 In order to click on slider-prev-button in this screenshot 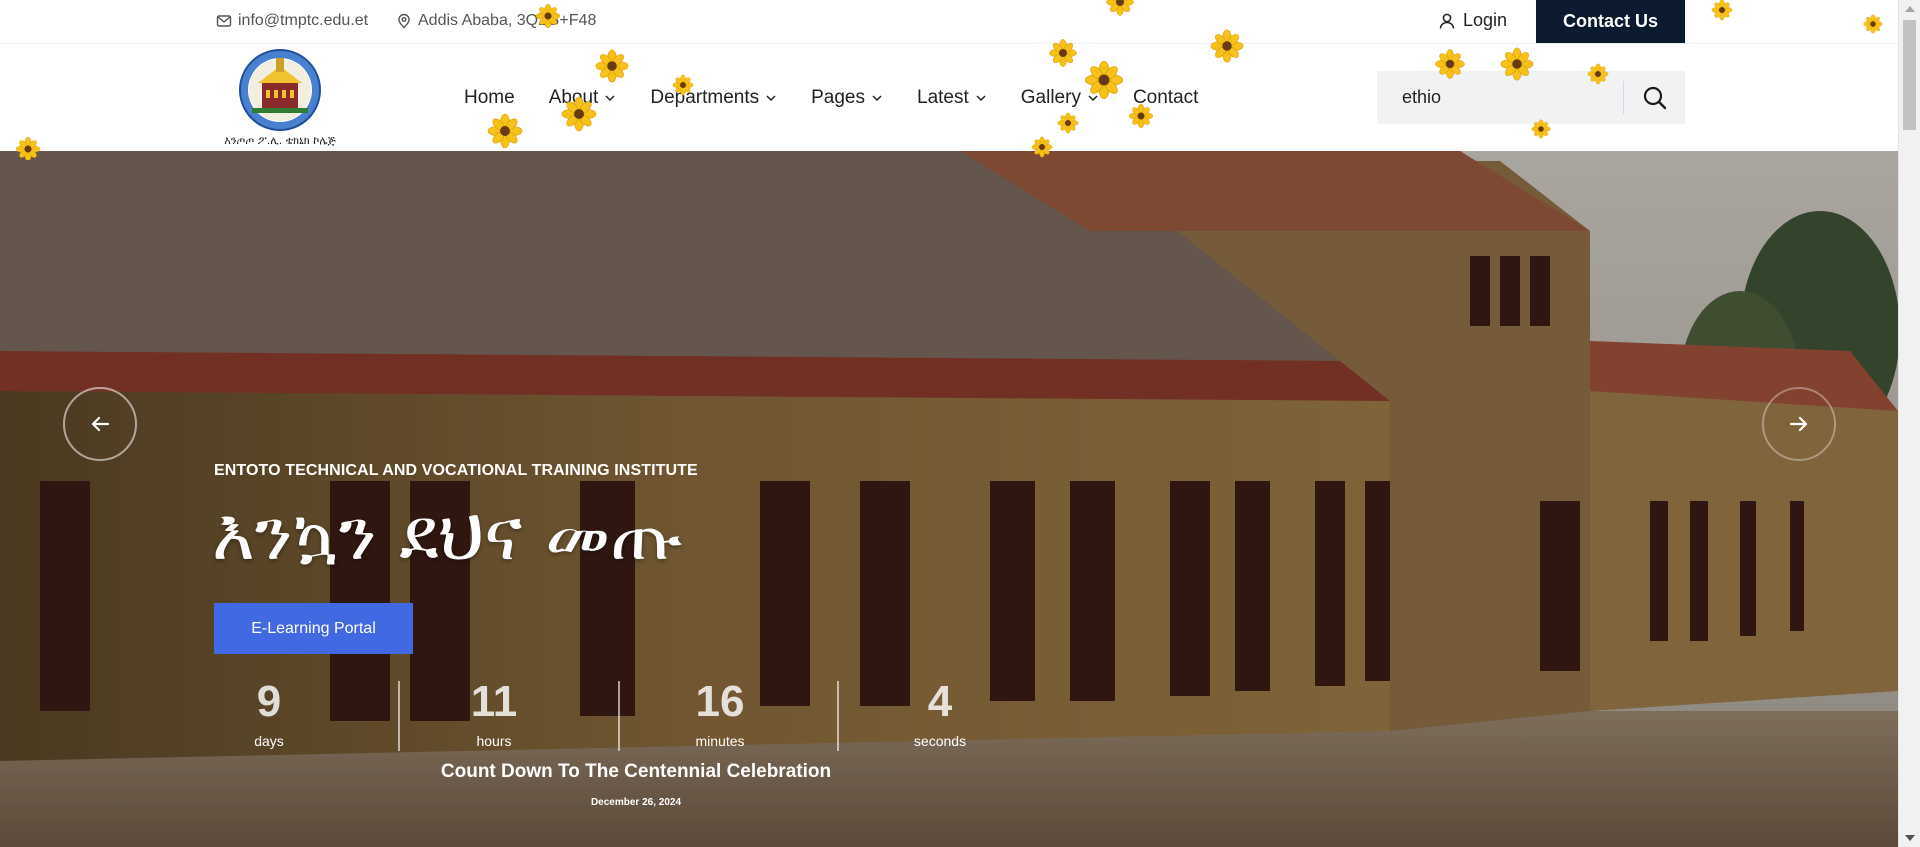, I will do `click(100, 424)`.